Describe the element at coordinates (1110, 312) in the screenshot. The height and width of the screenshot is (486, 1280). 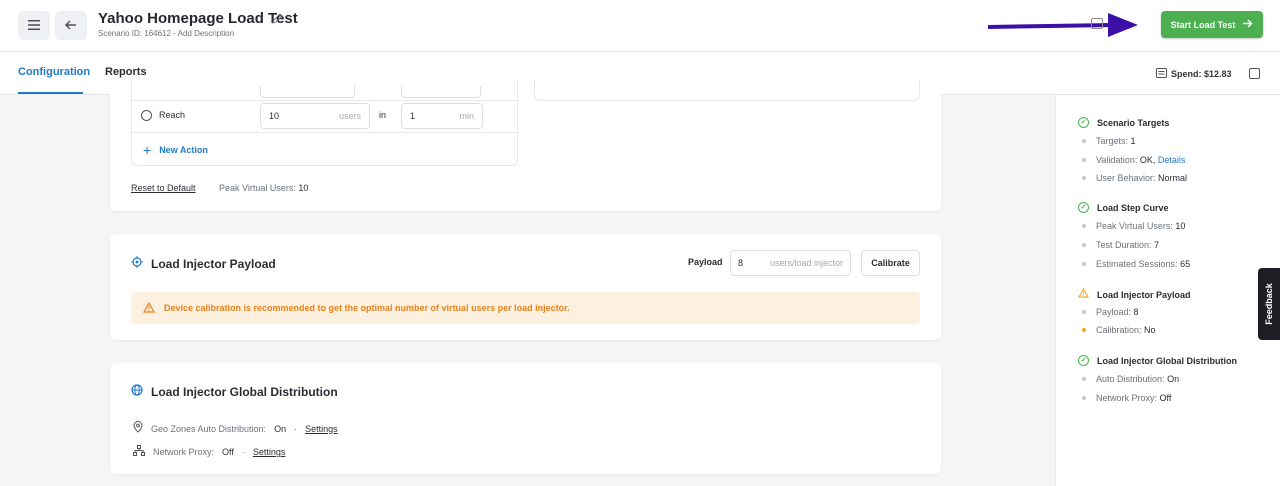
I see `summary-item: Payload: 8` at that location.